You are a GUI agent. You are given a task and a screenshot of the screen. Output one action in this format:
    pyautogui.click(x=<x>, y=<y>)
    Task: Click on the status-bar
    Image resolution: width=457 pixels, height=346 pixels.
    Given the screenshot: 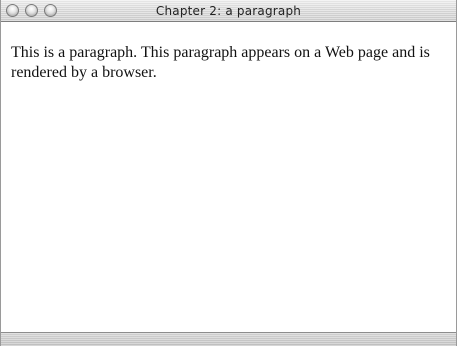 What is the action you would take?
    pyautogui.click(x=228, y=339)
    